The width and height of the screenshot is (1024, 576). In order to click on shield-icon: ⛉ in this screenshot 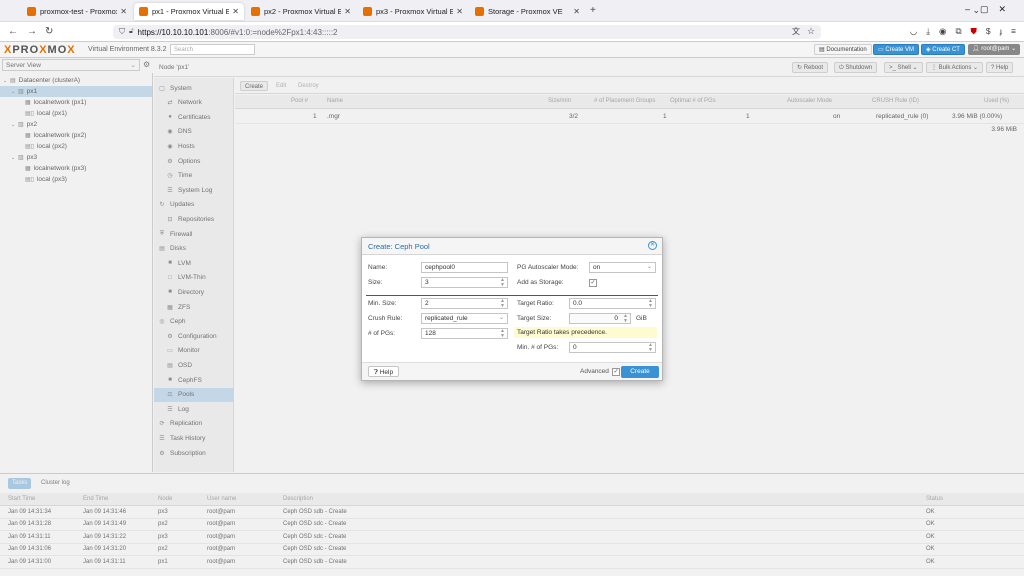, I will do `click(122, 31)`.